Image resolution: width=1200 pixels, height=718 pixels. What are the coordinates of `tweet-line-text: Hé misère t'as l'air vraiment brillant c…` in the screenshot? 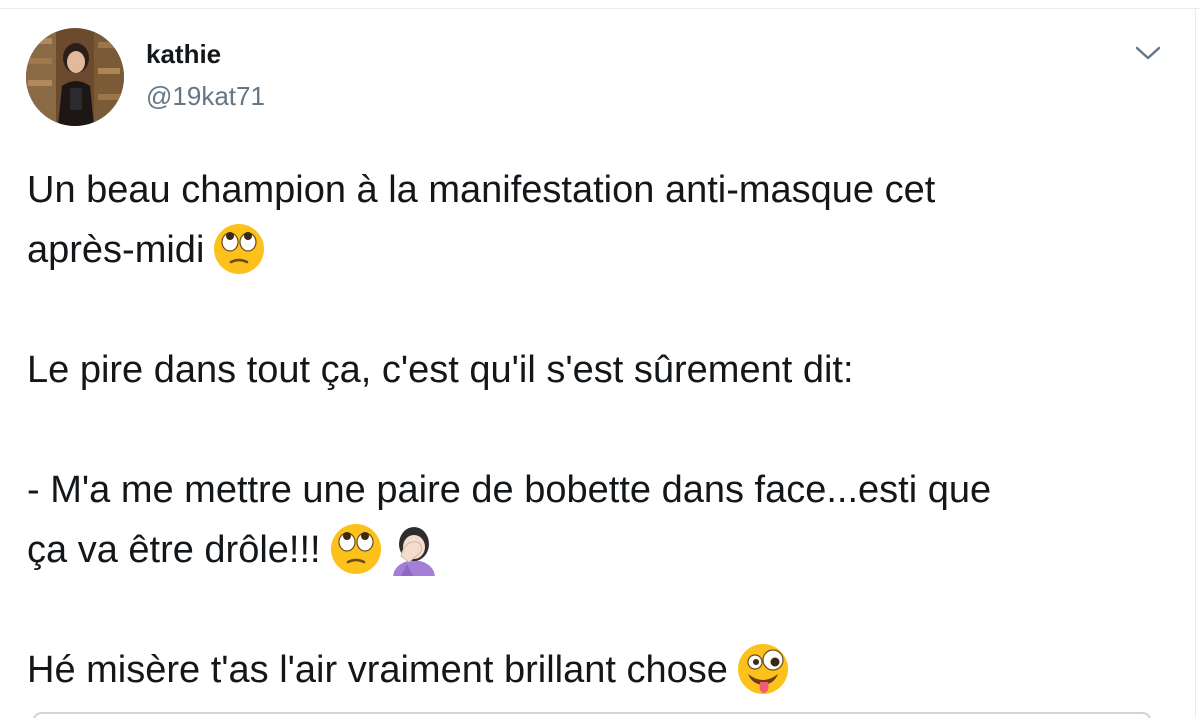 It's located at (377, 670).